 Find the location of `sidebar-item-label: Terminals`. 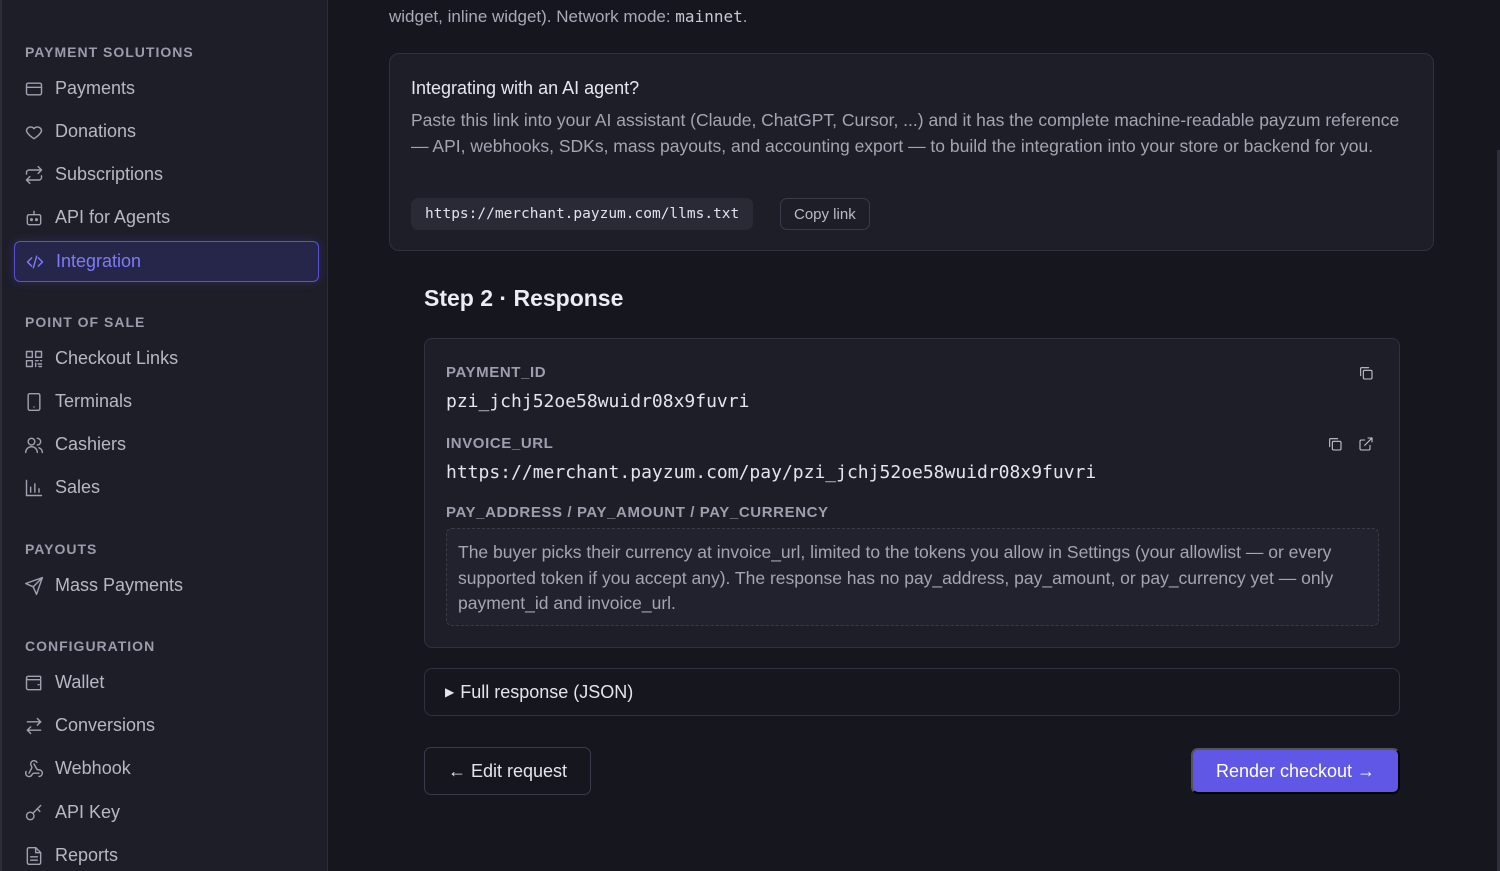

sidebar-item-label: Terminals is located at coordinates (94, 401).